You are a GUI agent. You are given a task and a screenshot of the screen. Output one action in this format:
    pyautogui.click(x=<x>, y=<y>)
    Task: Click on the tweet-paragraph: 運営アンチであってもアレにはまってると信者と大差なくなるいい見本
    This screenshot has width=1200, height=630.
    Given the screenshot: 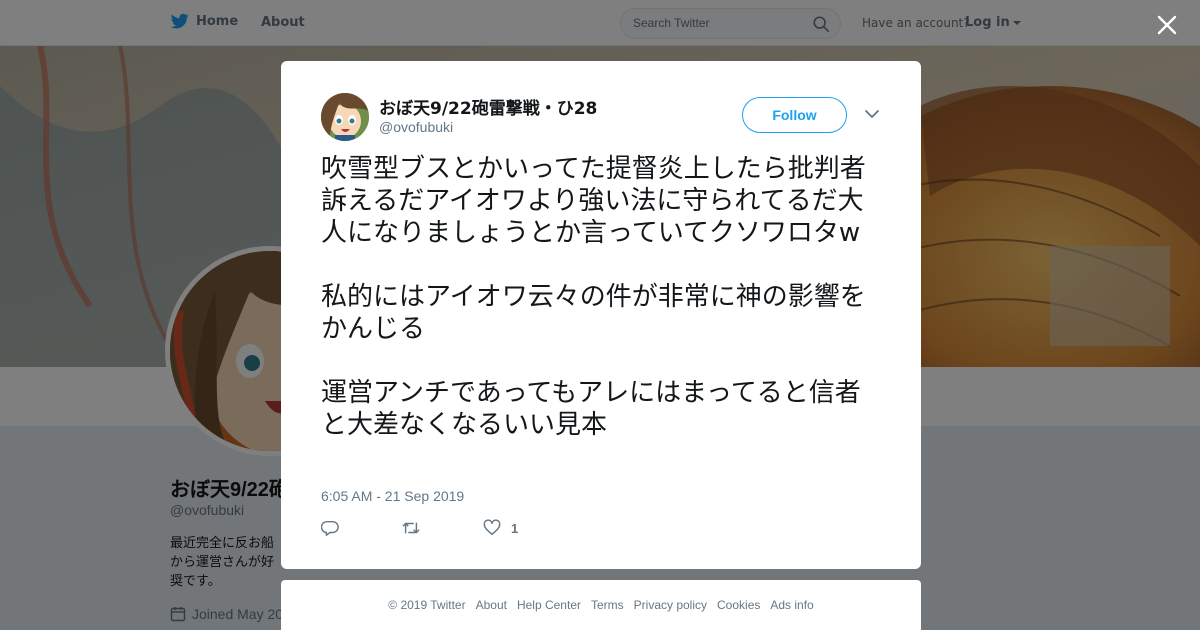 What is the action you would take?
    pyautogui.click(x=591, y=409)
    